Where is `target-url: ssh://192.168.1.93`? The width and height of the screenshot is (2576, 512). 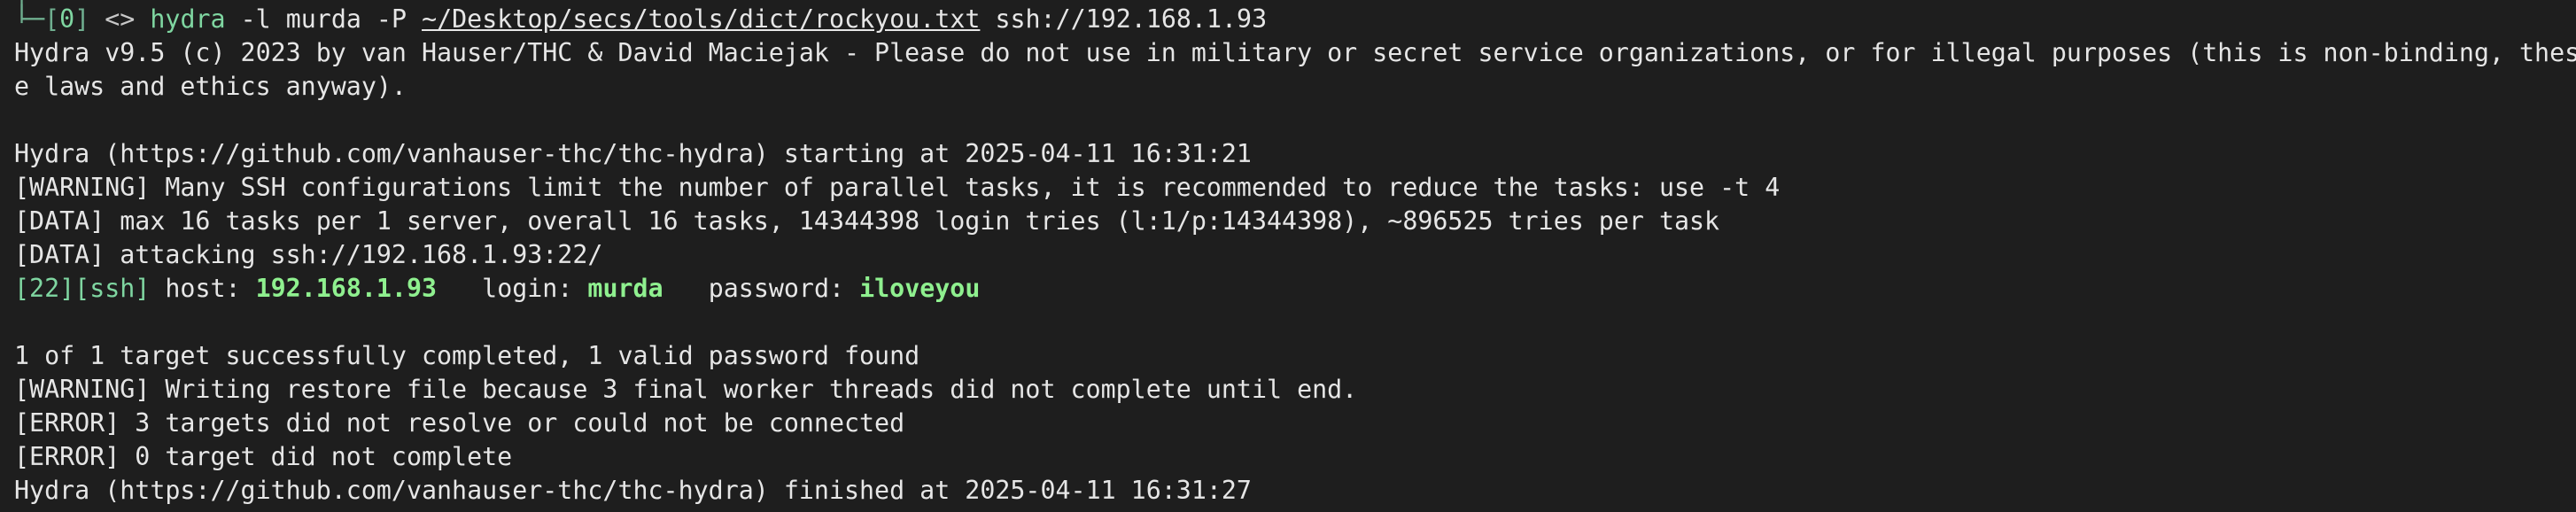
target-url: ssh://192.168.1.93 is located at coordinates (1131, 19).